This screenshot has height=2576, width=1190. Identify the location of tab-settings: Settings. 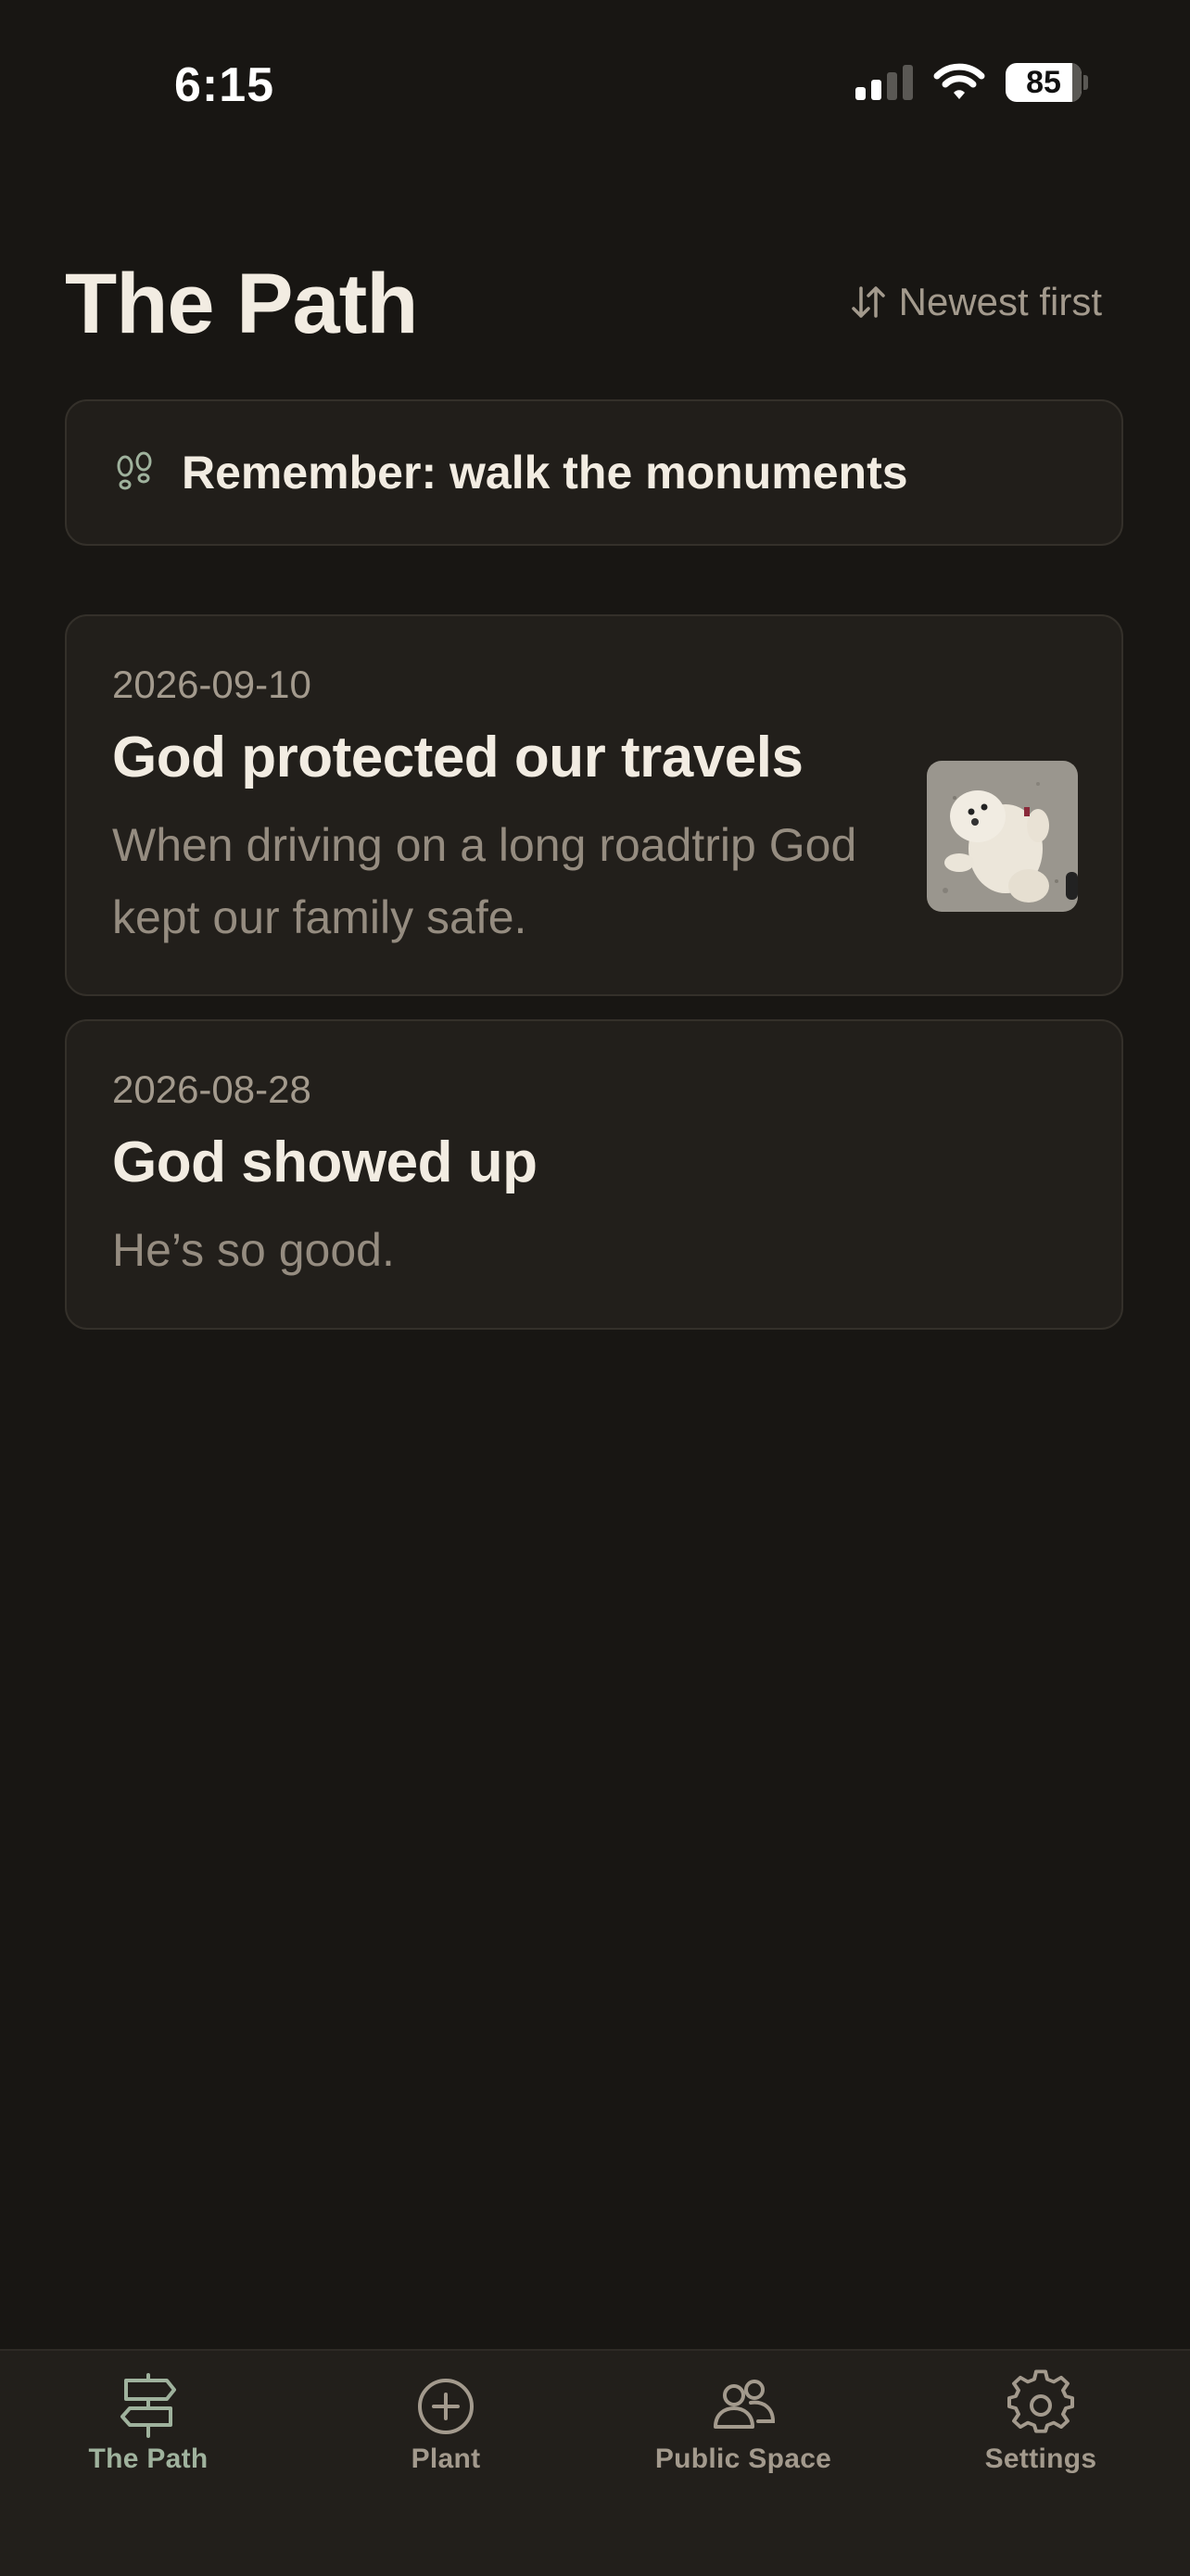
(1040, 2422).